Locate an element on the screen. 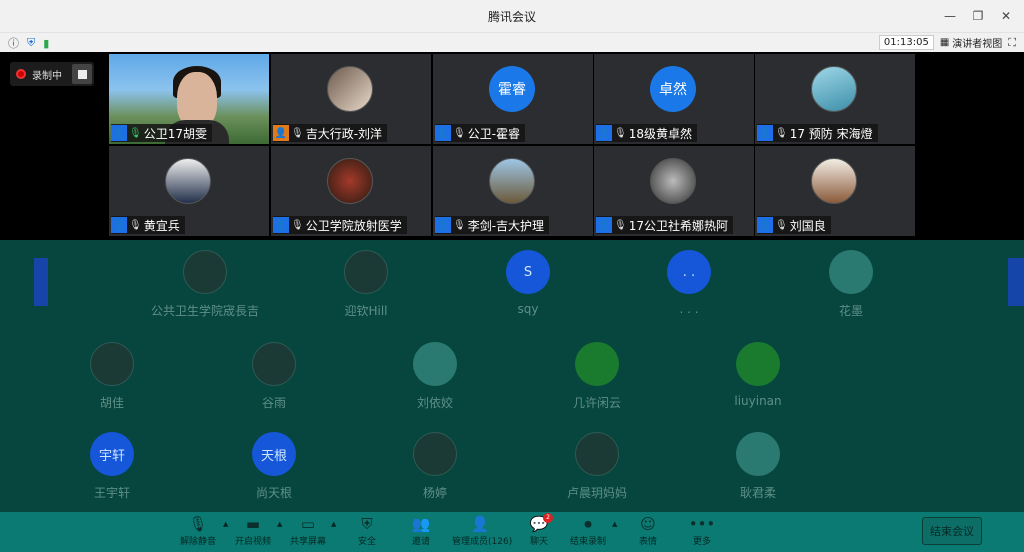  participant-name: 胡佳 is located at coordinates (111, 403).